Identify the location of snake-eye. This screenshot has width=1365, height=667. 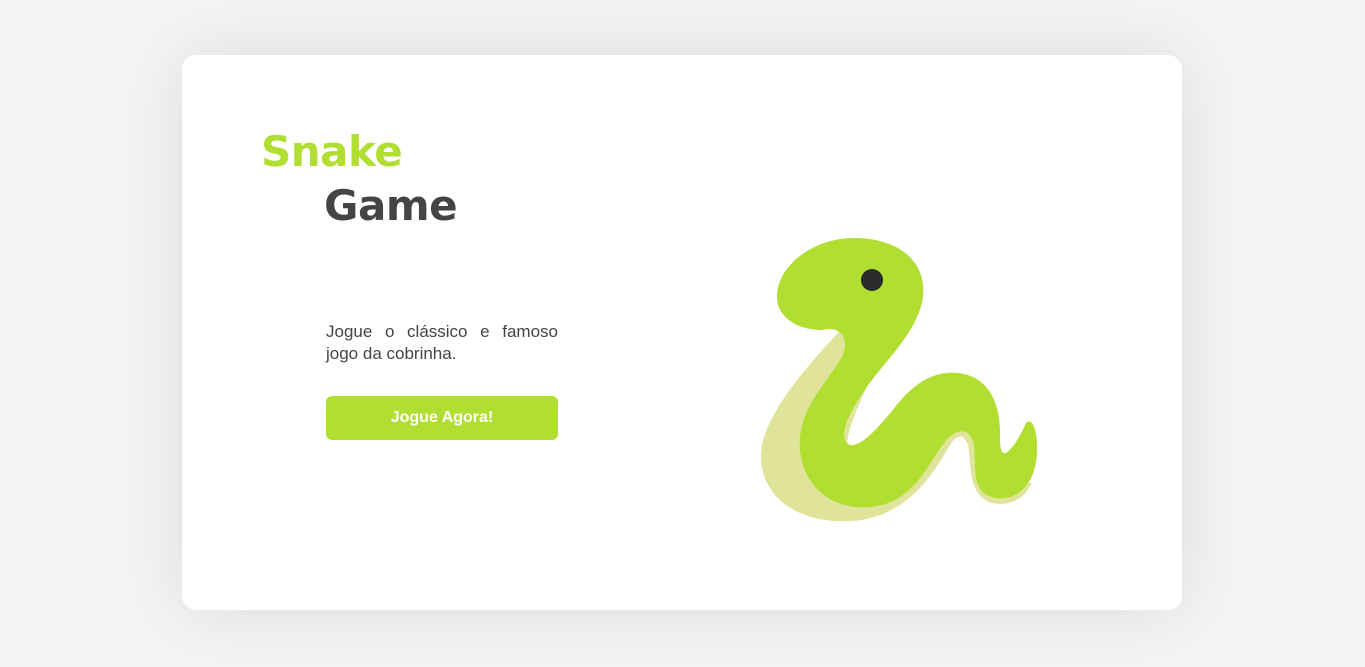
(872, 280).